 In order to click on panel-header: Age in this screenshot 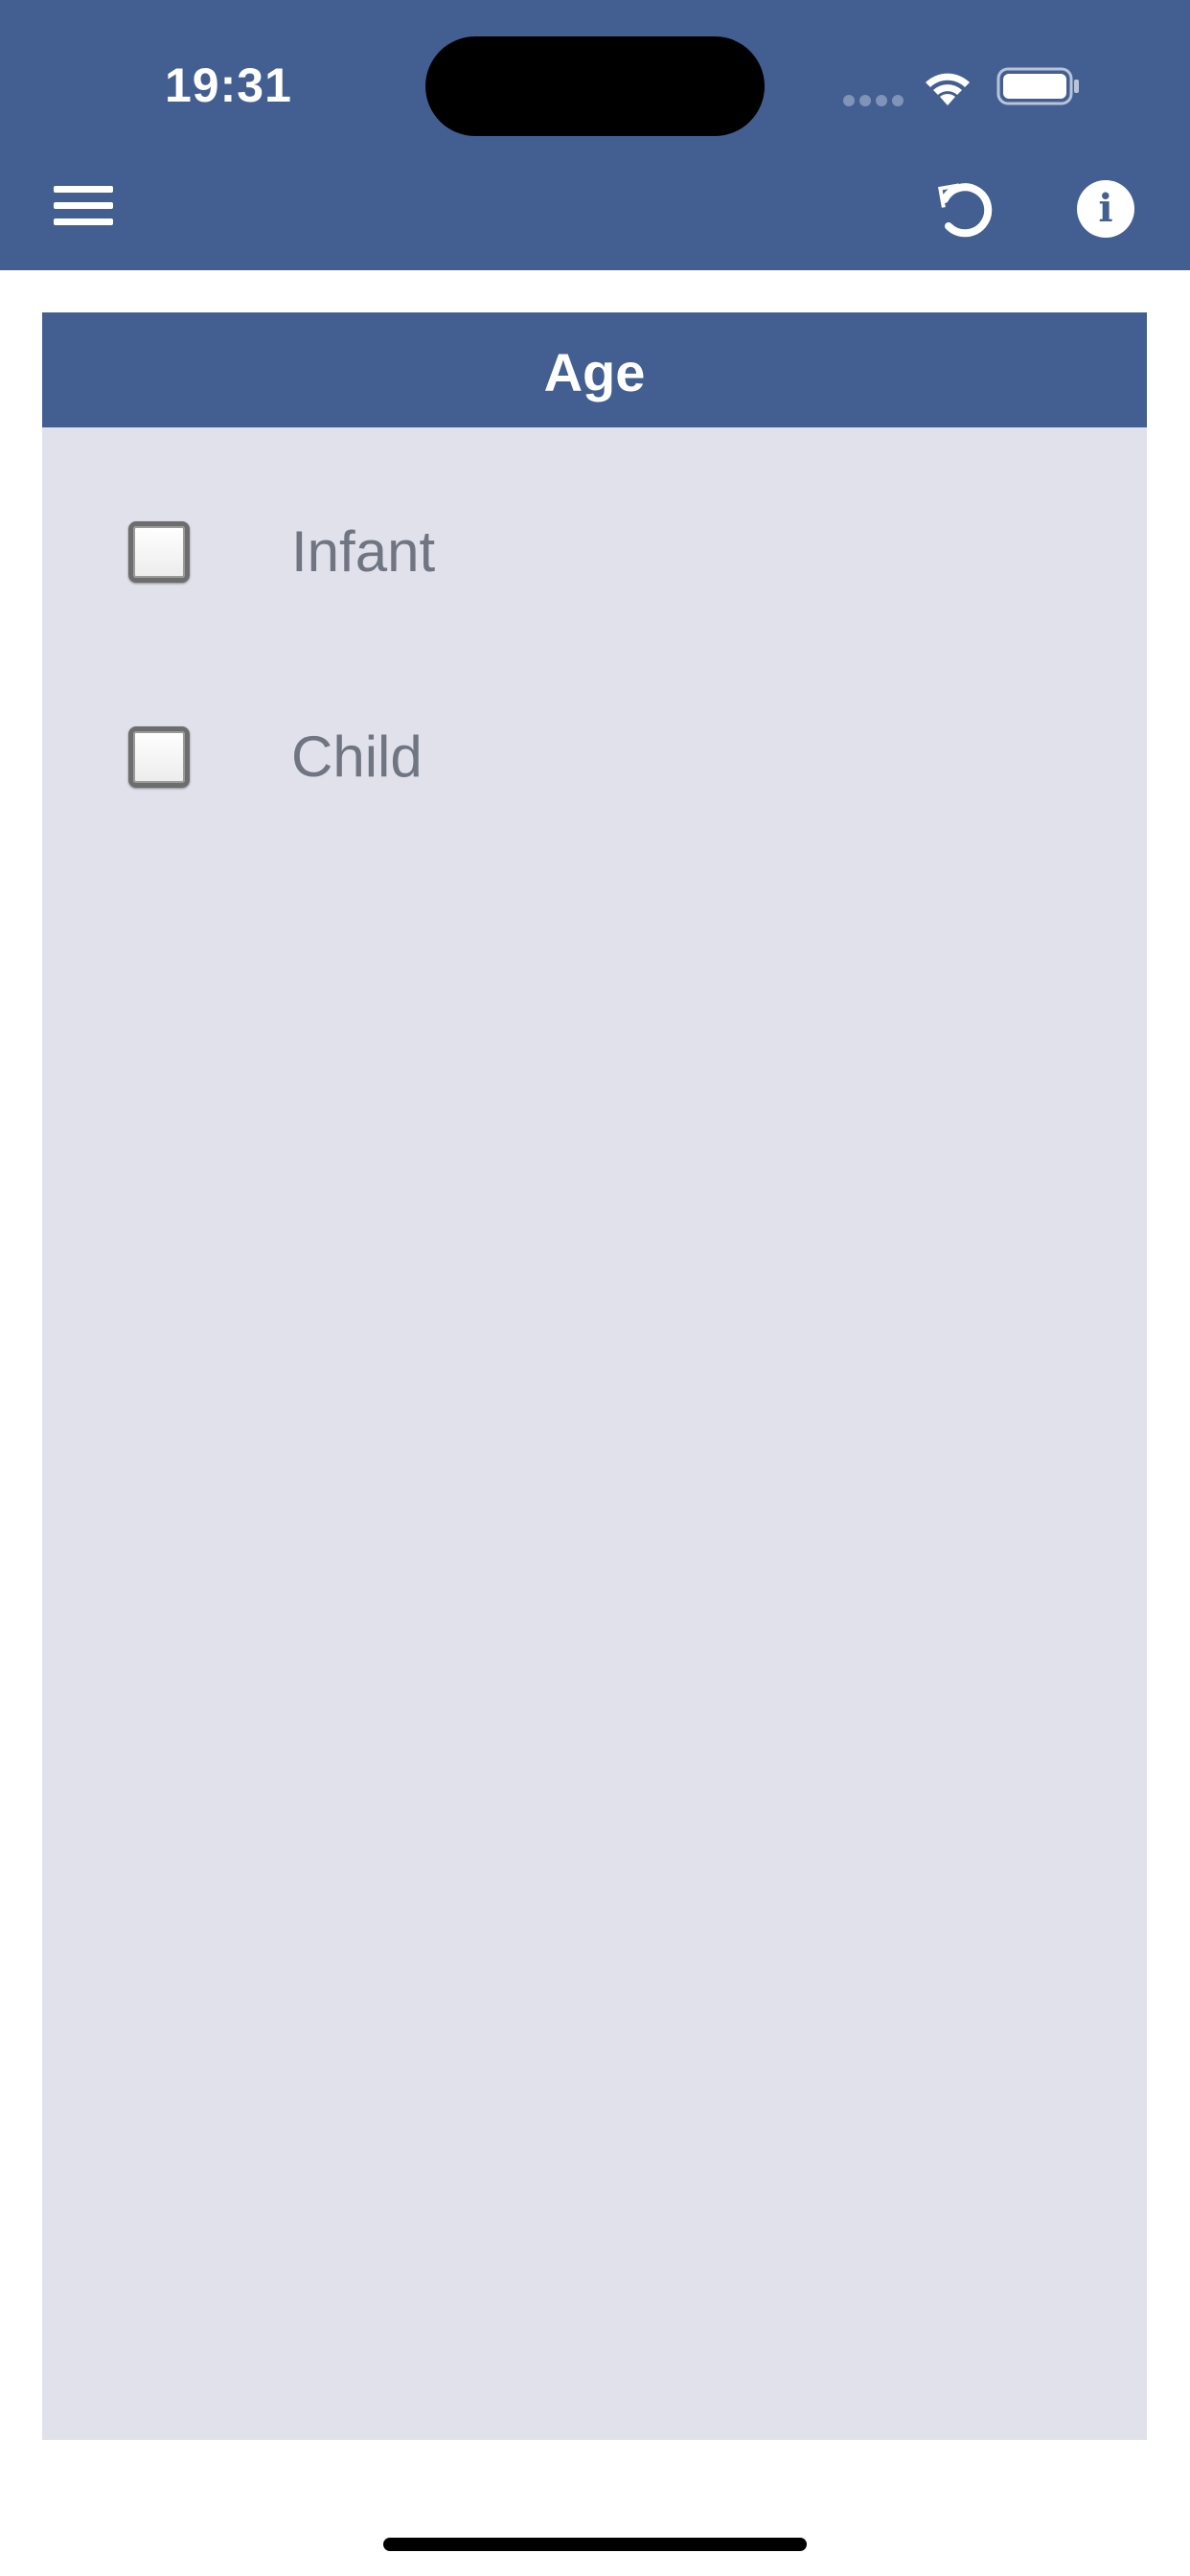, I will do `click(594, 369)`.